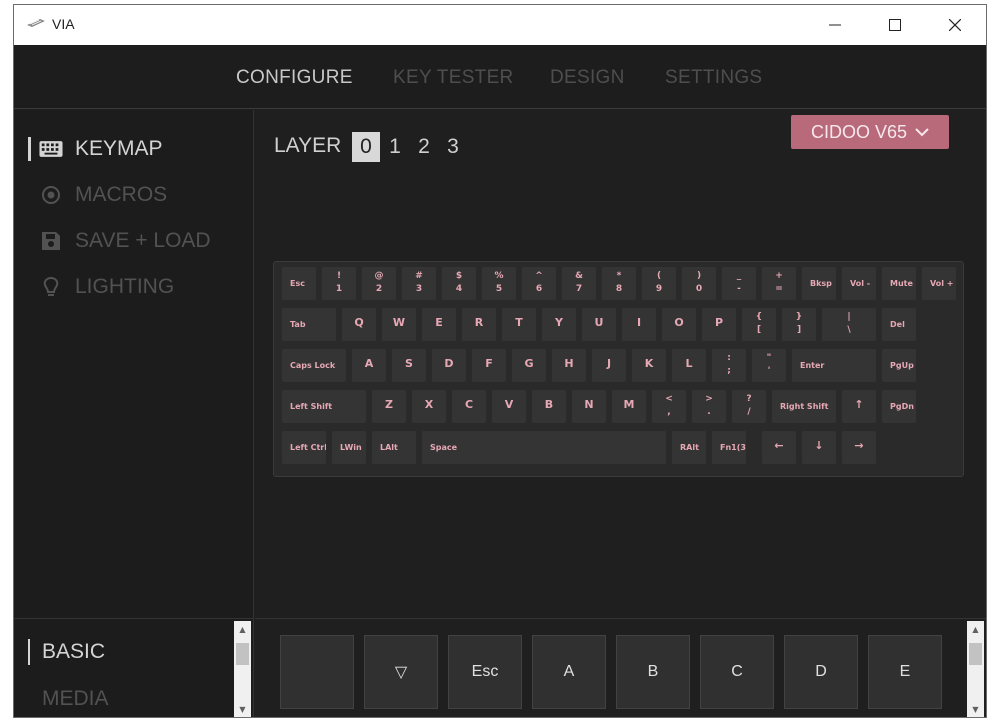 The width and height of the screenshot is (999, 728). Describe the element at coordinates (459, 283) in the screenshot. I see `keyboard-key: $4` at that location.